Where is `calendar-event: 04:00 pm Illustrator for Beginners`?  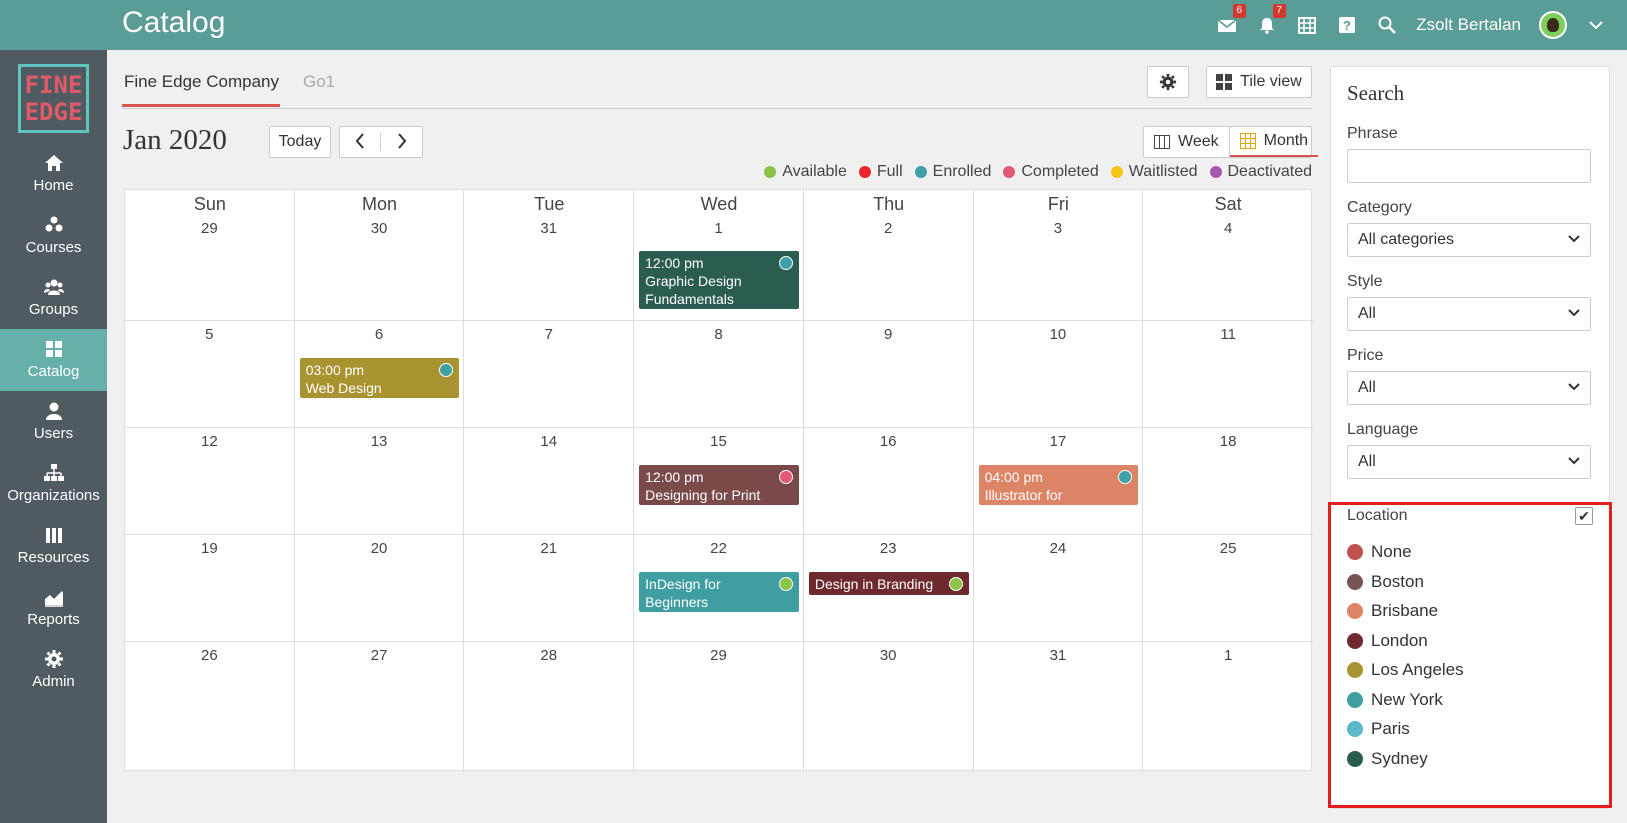
calendar-event: 04:00 pm Illustrator for Beginners is located at coordinates (1058, 493).